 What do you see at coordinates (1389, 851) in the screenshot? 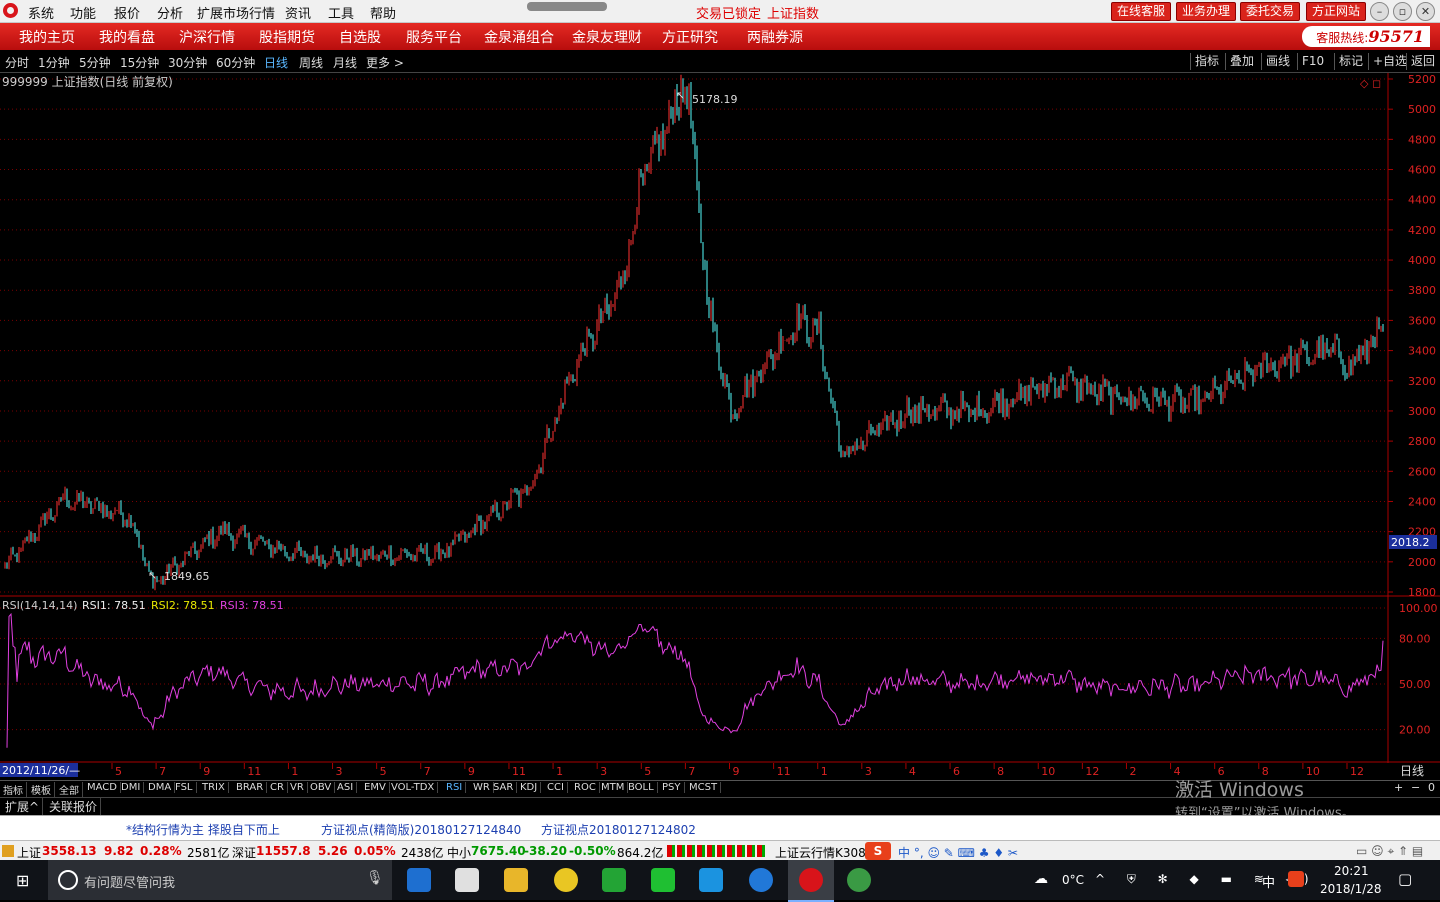
I see `status-tray-icon: ▭ ☺ ⌖ ⇑ ▤` at bounding box center [1389, 851].